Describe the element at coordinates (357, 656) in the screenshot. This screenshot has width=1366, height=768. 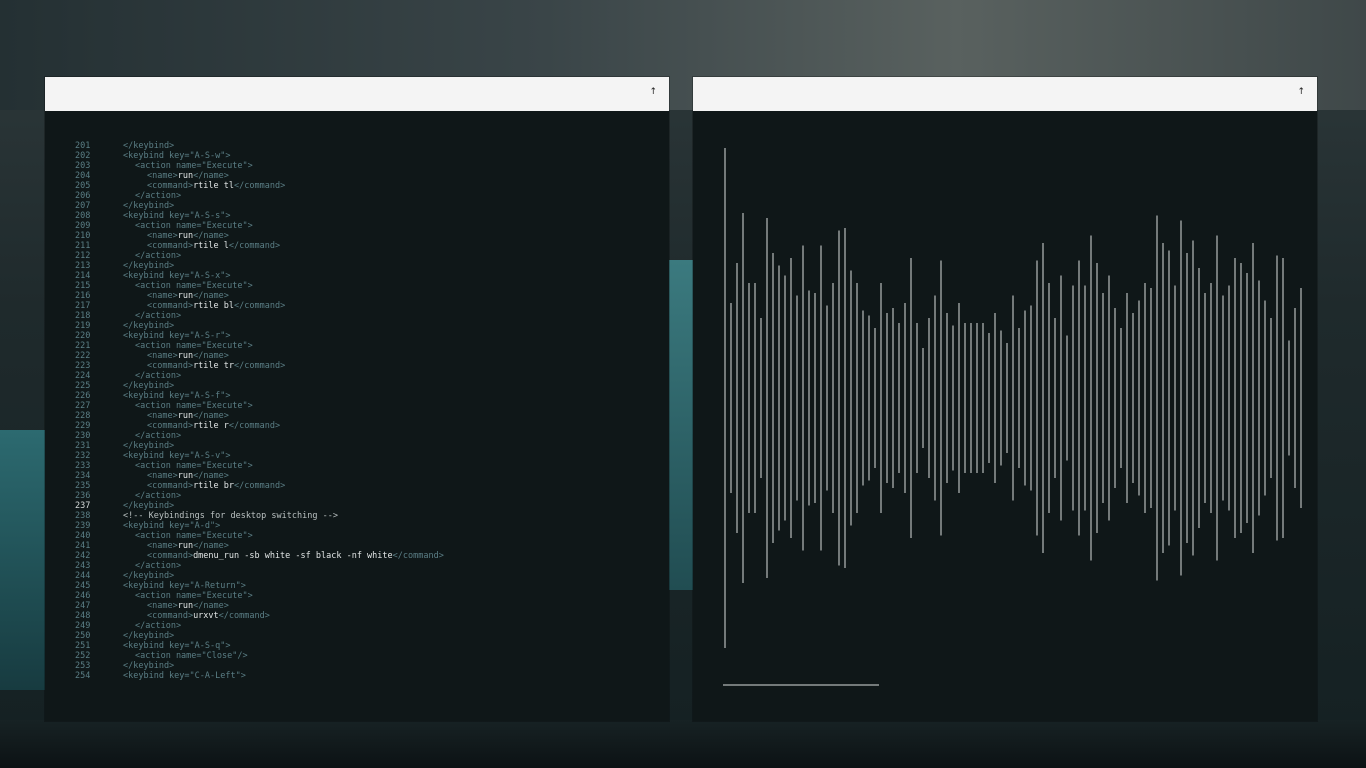
I see `code-line: 252 <action name="Close"/>` at that location.